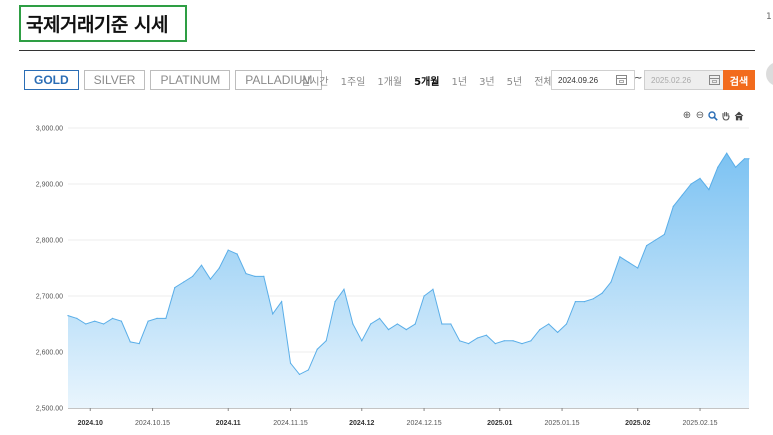 The width and height of the screenshot is (773, 435). I want to click on x-tick-label: 2025.02.15, so click(700, 423).